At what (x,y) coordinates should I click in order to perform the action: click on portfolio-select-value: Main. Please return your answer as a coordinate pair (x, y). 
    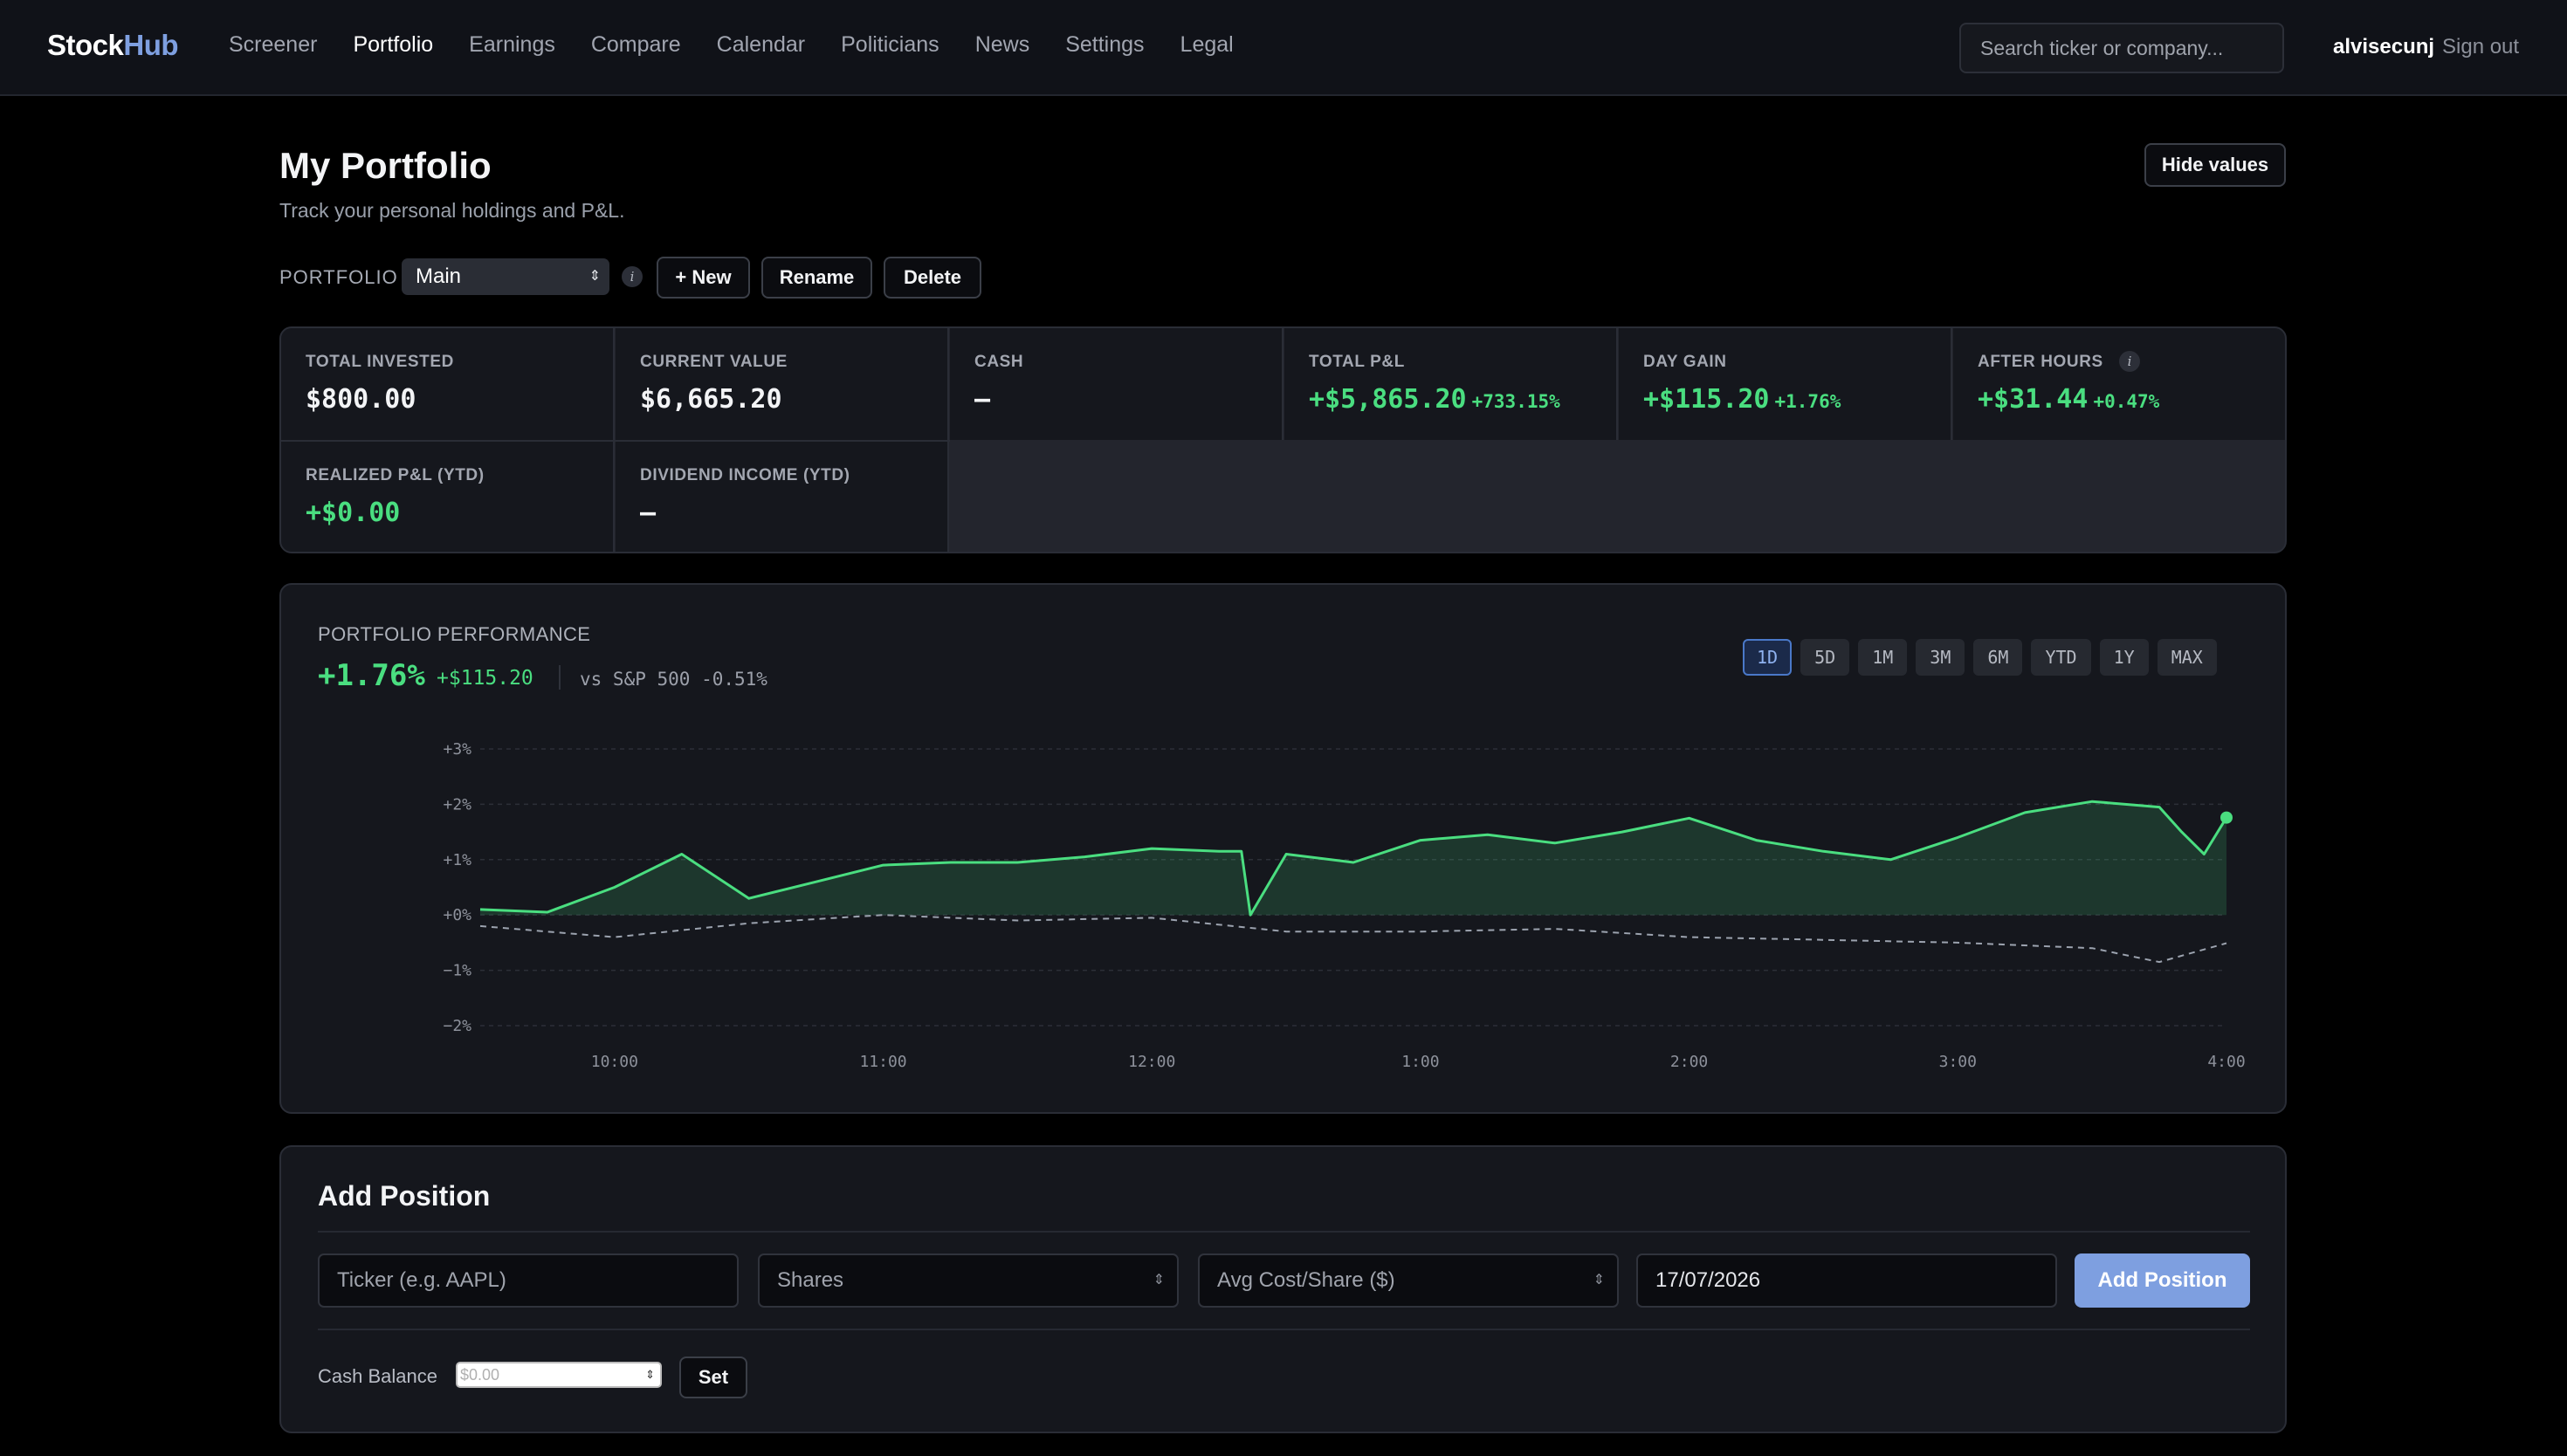
    Looking at the image, I should click on (439, 276).